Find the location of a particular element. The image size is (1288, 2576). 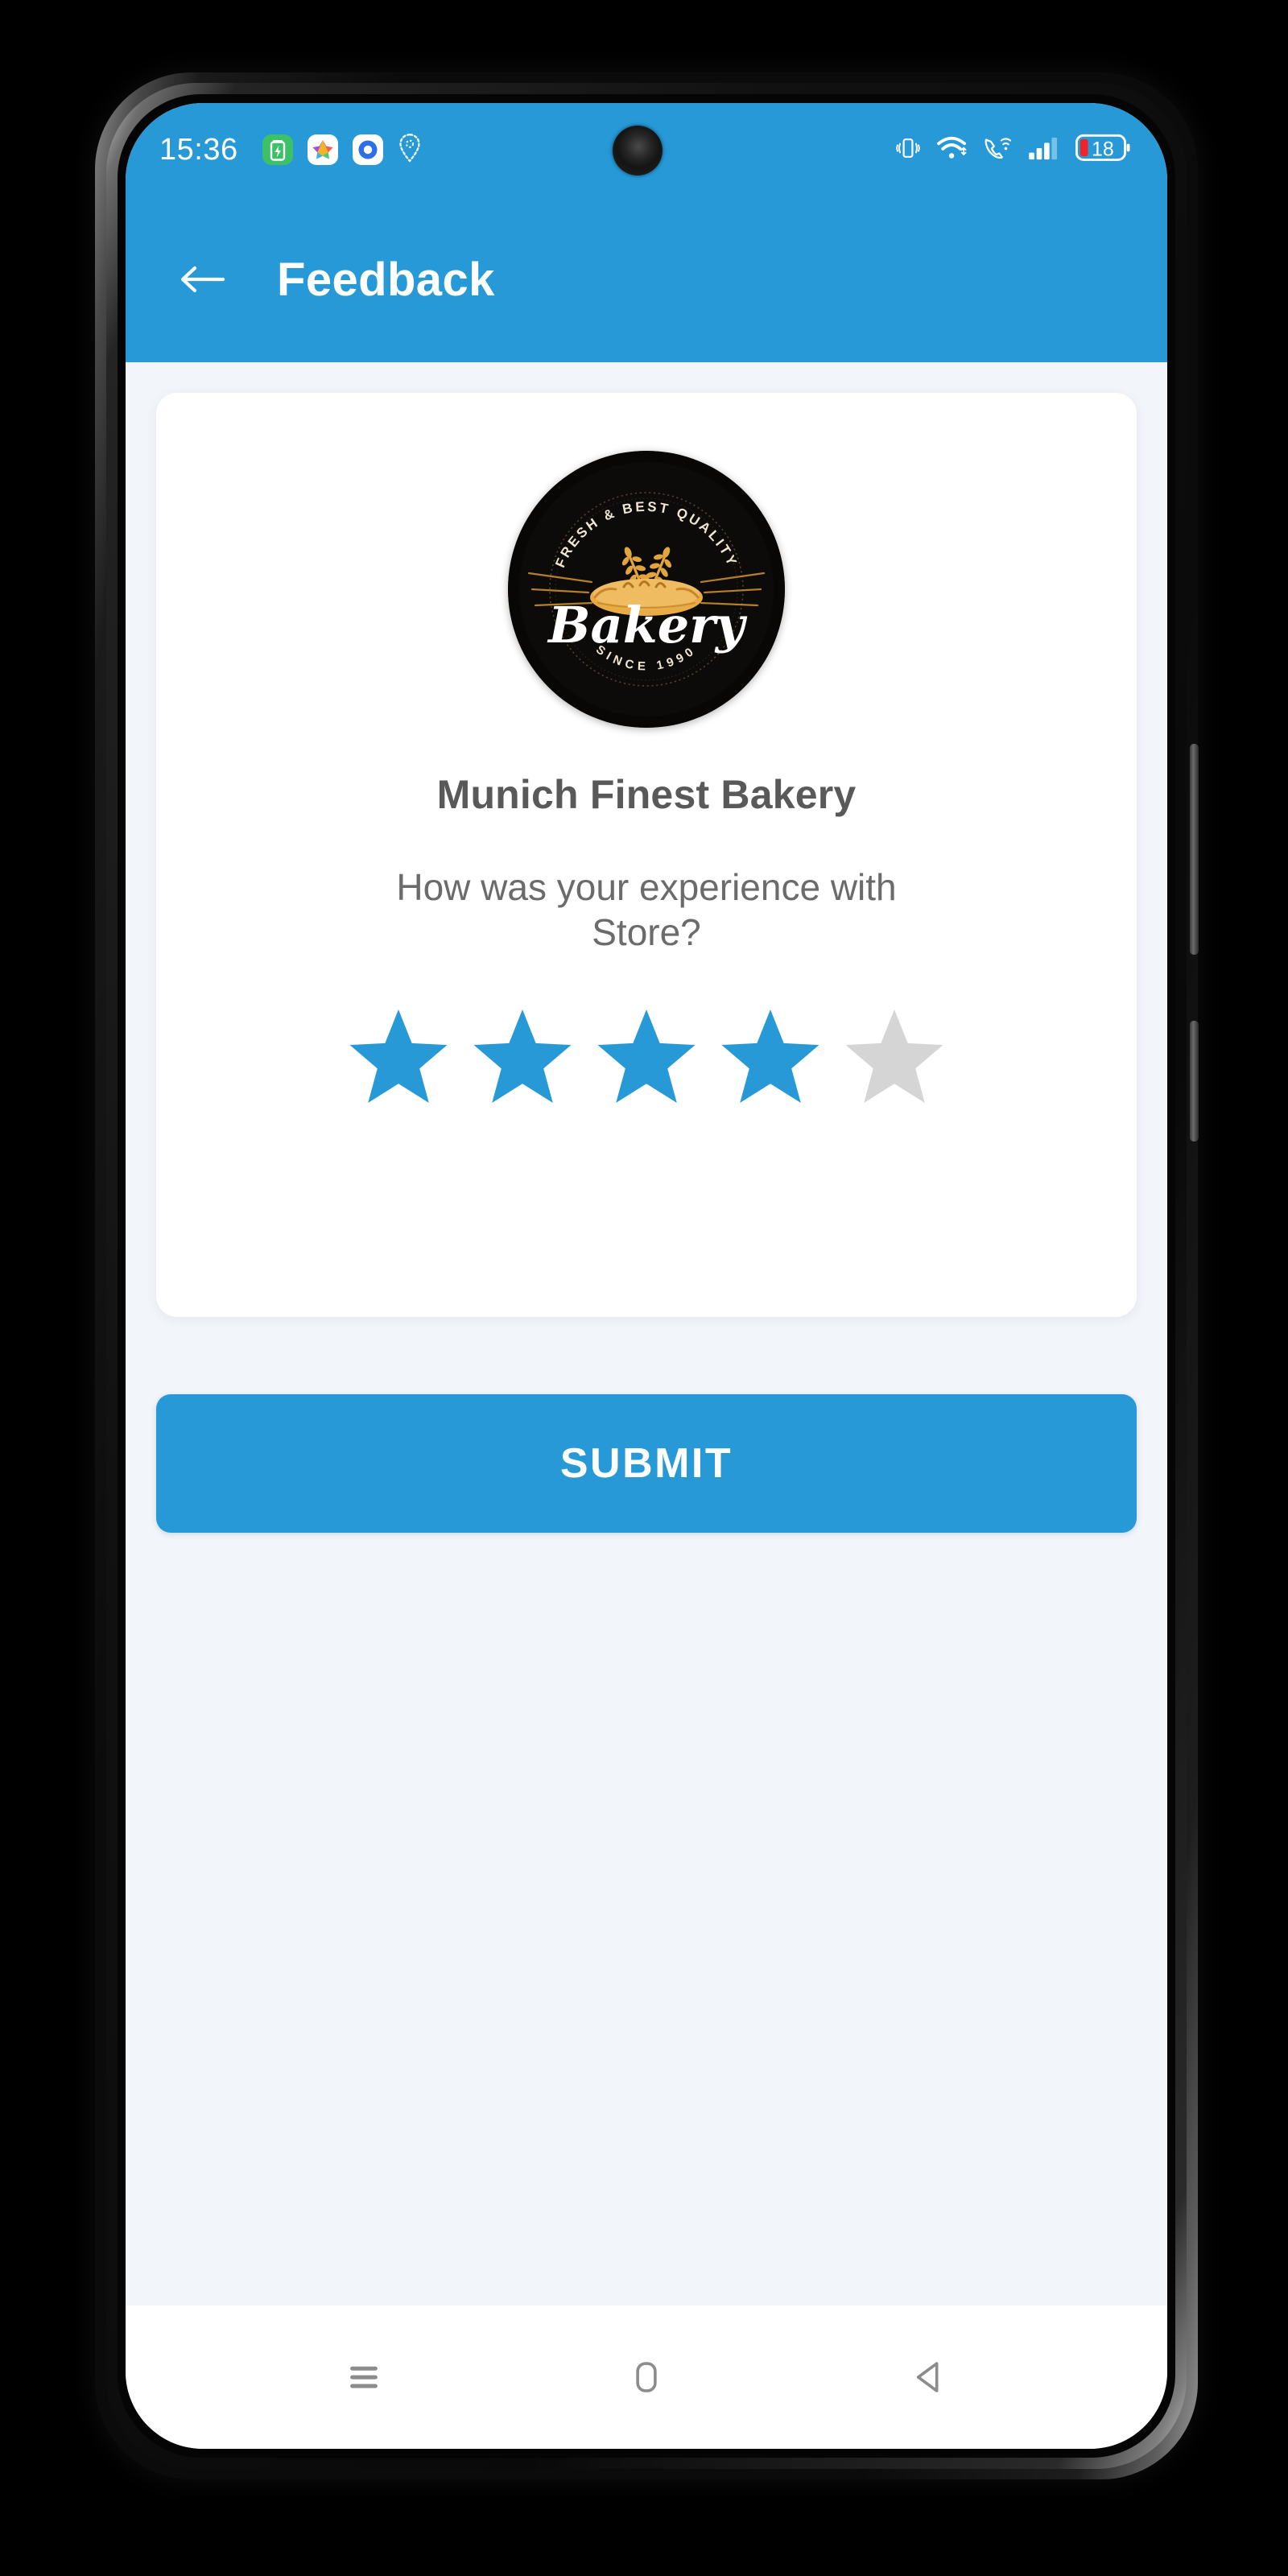

logo-script-text: Bakery is located at coordinates (647, 625).